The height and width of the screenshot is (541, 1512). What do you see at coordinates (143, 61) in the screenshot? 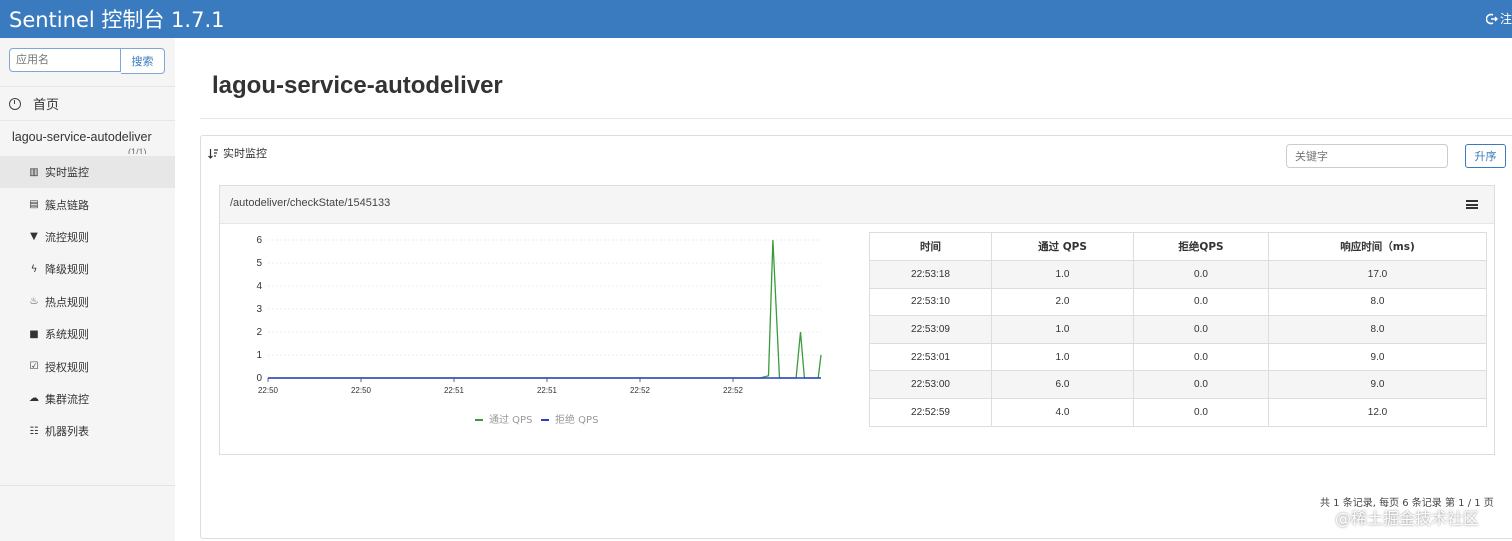
I see `app-search-button: 搜索` at bounding box center [143, 61].